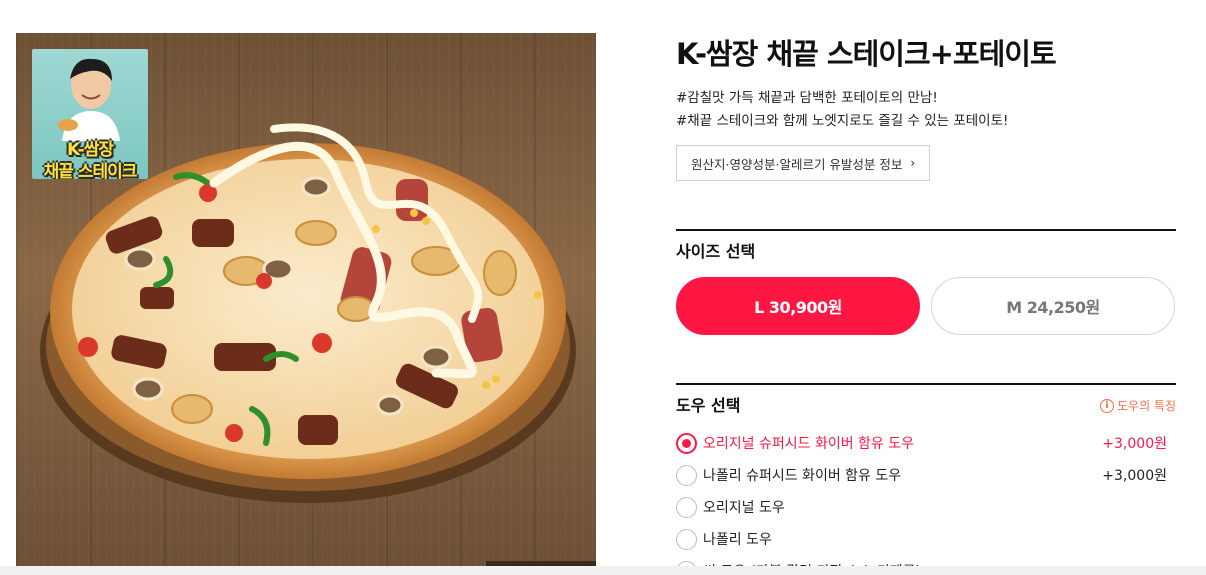 This screenshot has height=575, width=1206. I want to click on nutrition-info-label: 원산지·영양성분·알레르기 유발성분 정보, so click(797, 164).